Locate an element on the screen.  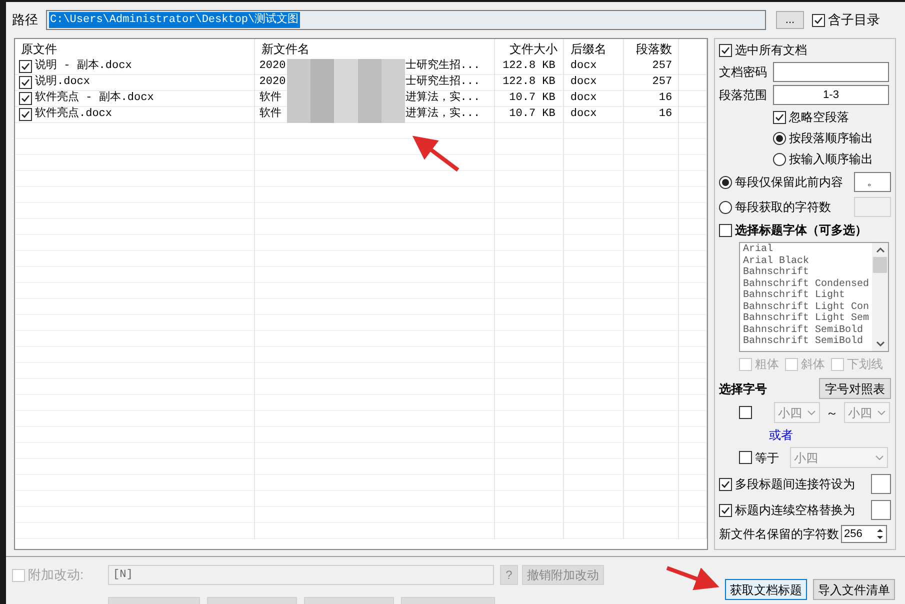
field-label: 新文件名保留的字符数 is located at coordinates (779, 534).